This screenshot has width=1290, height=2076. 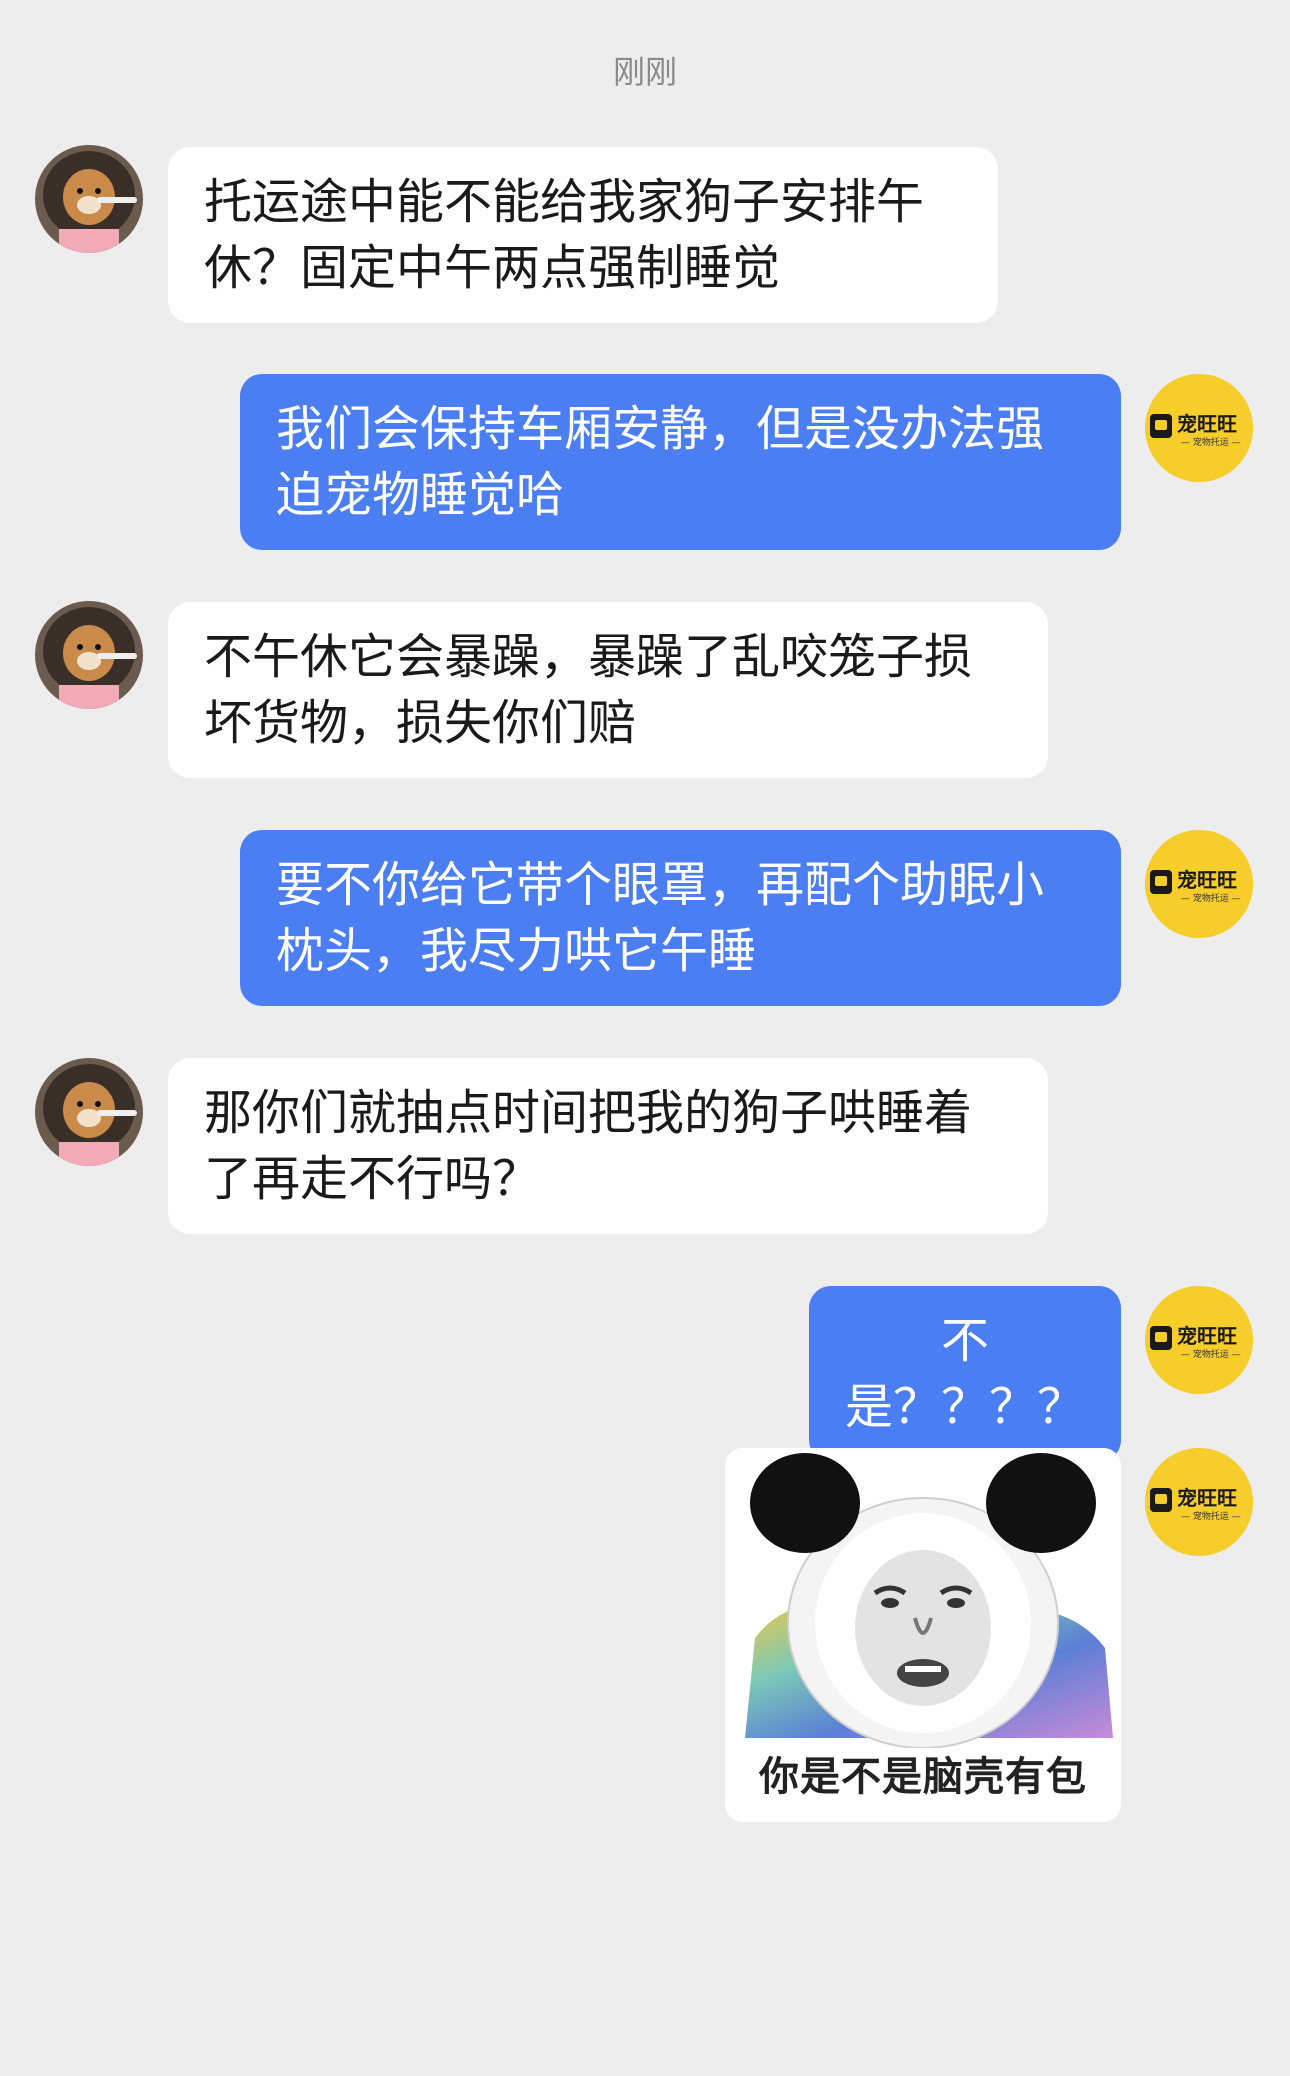 What do you see at coordinates (644, 72) in the screenshot?
I see `timestamp: 刚刚` at bounding box center [644, 72].